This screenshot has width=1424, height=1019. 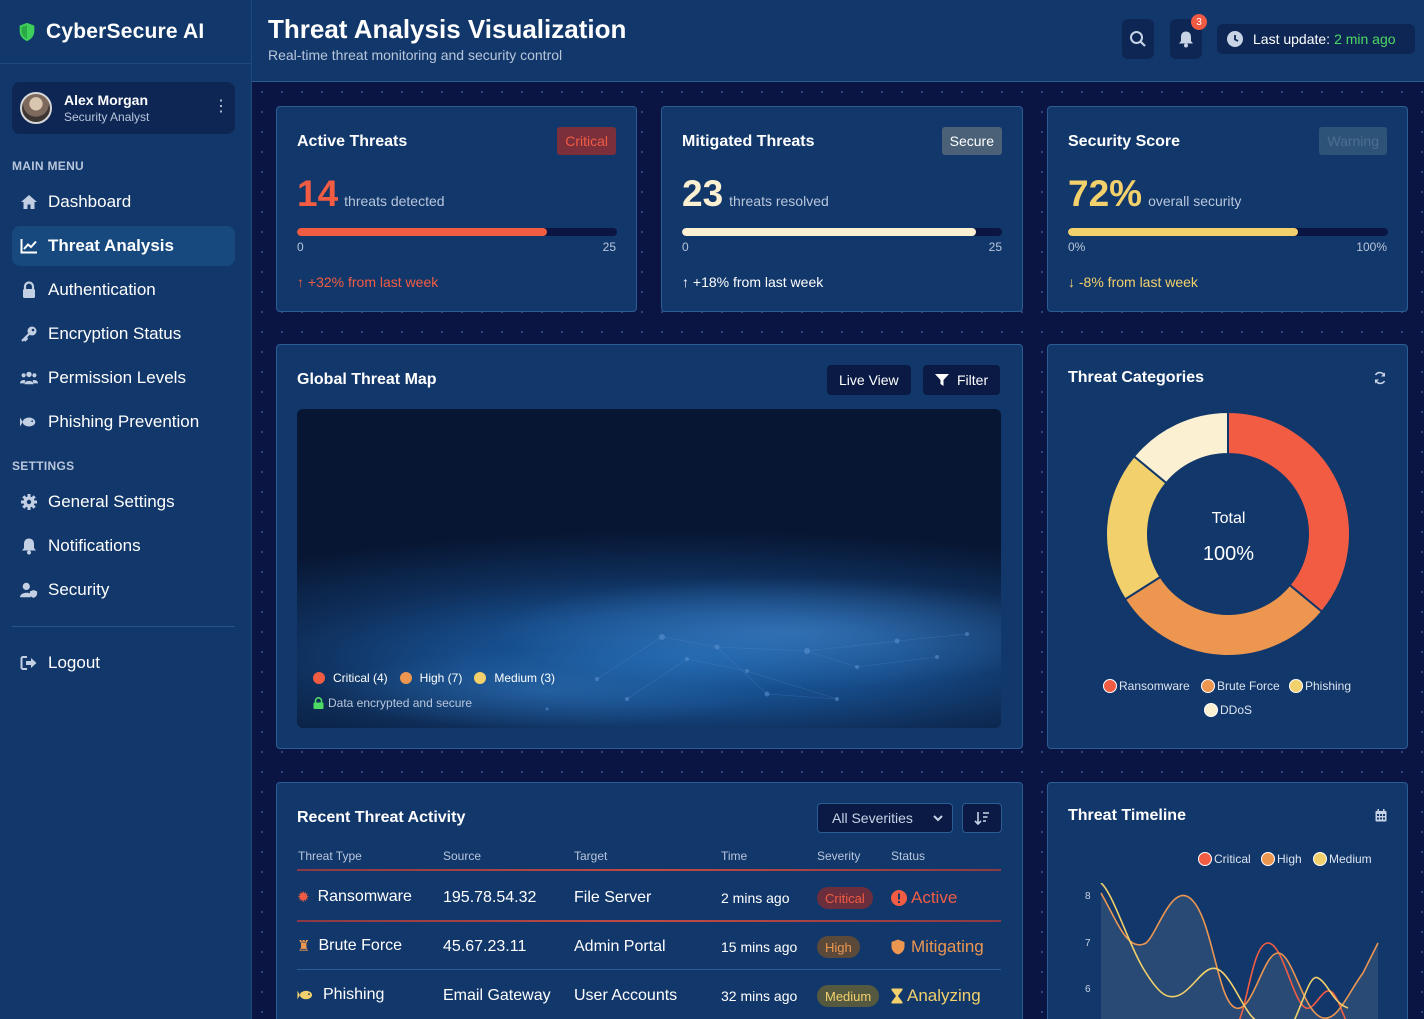 I want to click on severity-badge: Critical, so click(x=845, y=898).